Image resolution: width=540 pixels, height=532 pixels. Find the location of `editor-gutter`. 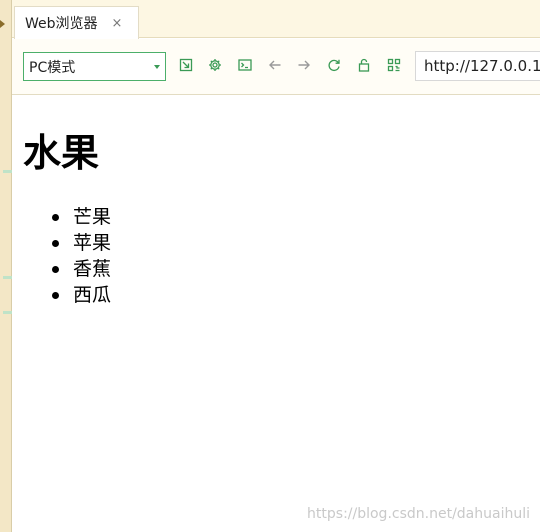

editor-gutter is located at coordinates (6, 266).